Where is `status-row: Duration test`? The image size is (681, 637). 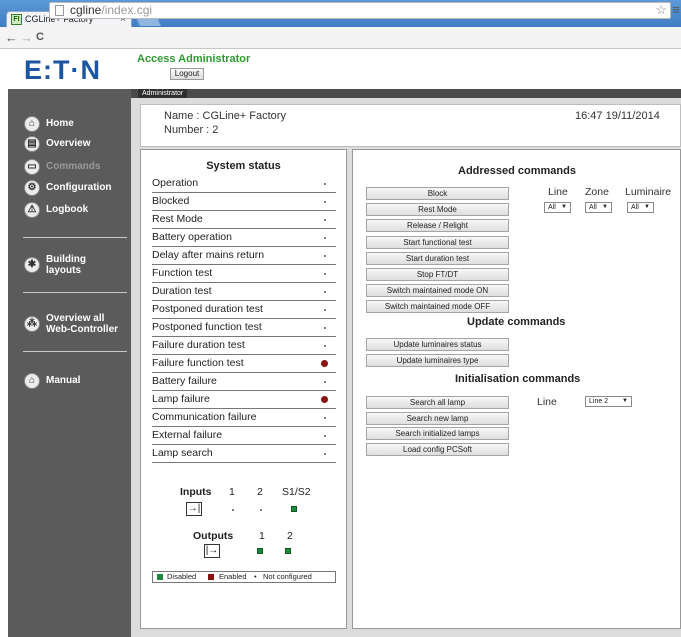 status-row: Duration test is located at coordinates (244, 292).